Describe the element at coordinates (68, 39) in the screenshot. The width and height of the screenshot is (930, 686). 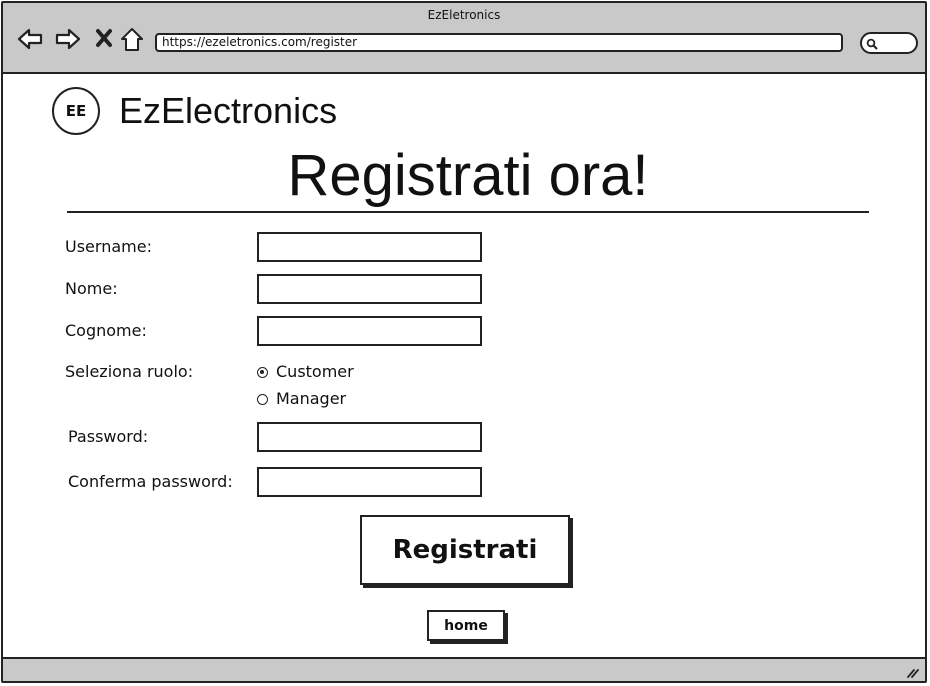
I see `forward-arrow-icon` at that location.